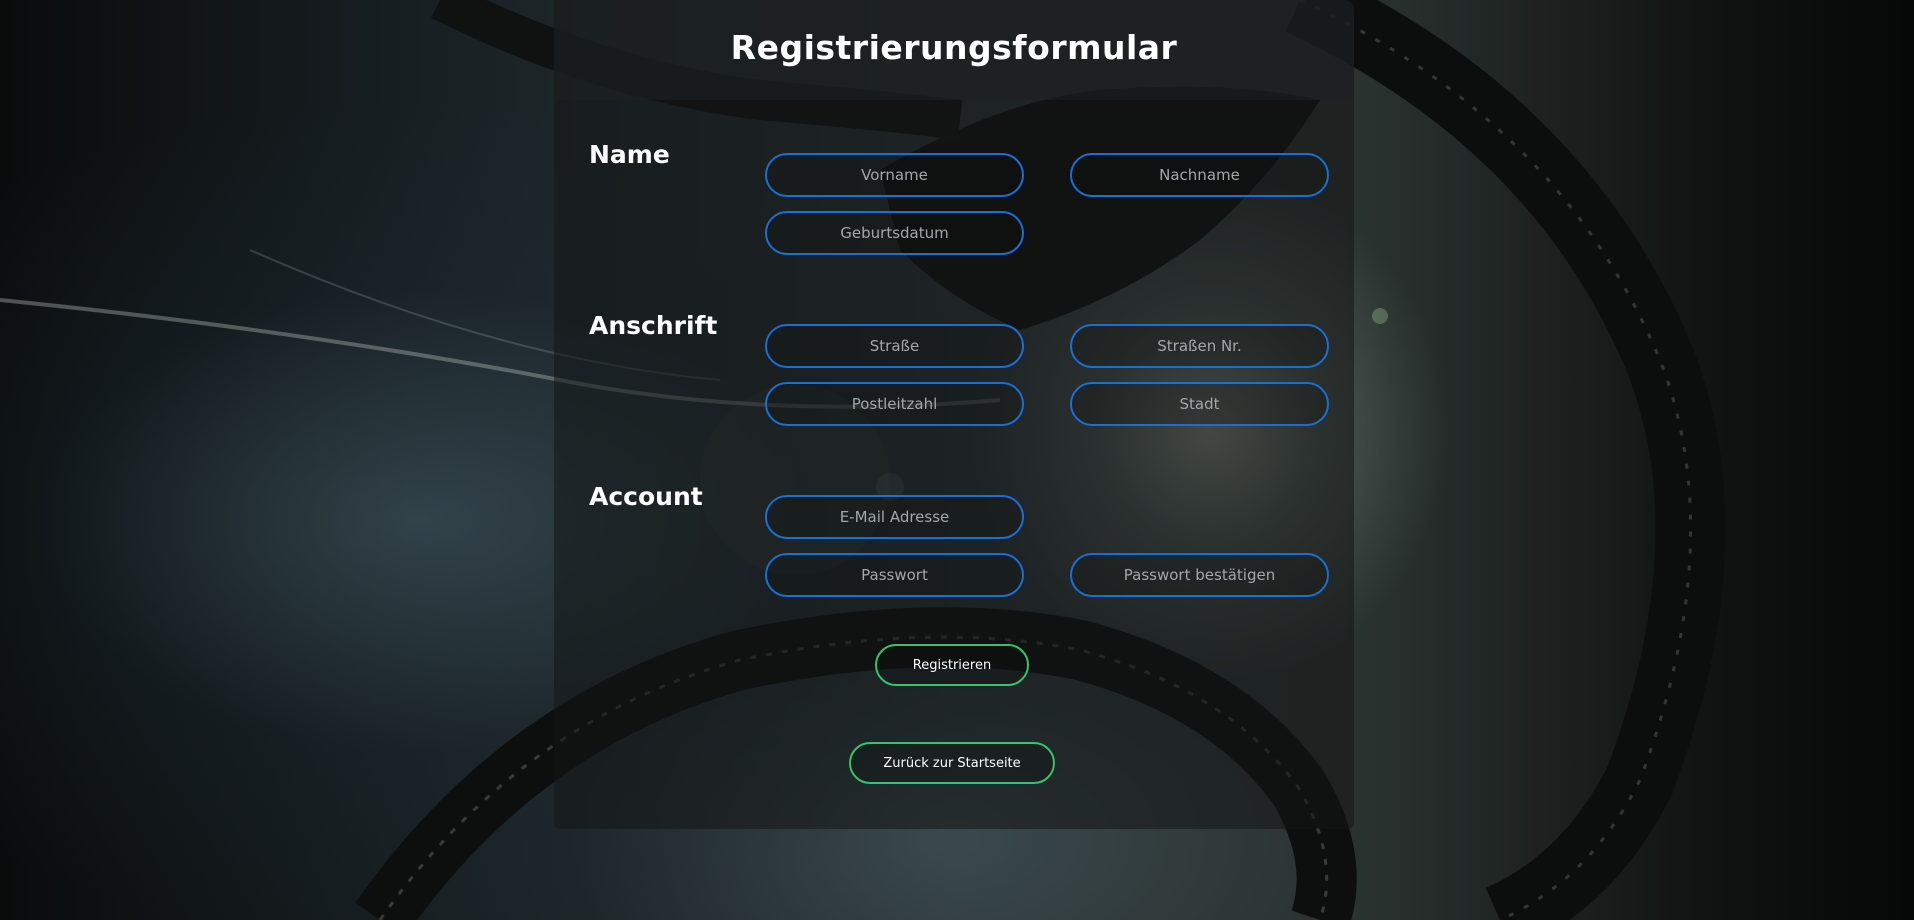 The image size is (1914, 920). Describe the element at coordinates (894, 175) in the screenshot. I see `vorname-input` at that location.